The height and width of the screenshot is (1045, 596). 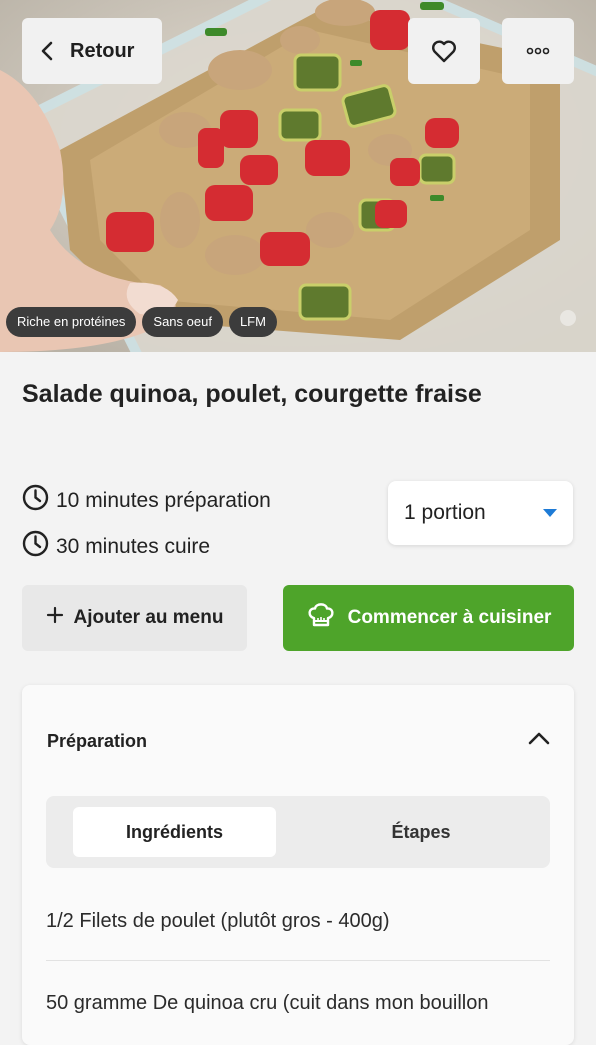 I want to click on start-cooking-button: Commencer à cuisiner, so click(x=428, y=618).